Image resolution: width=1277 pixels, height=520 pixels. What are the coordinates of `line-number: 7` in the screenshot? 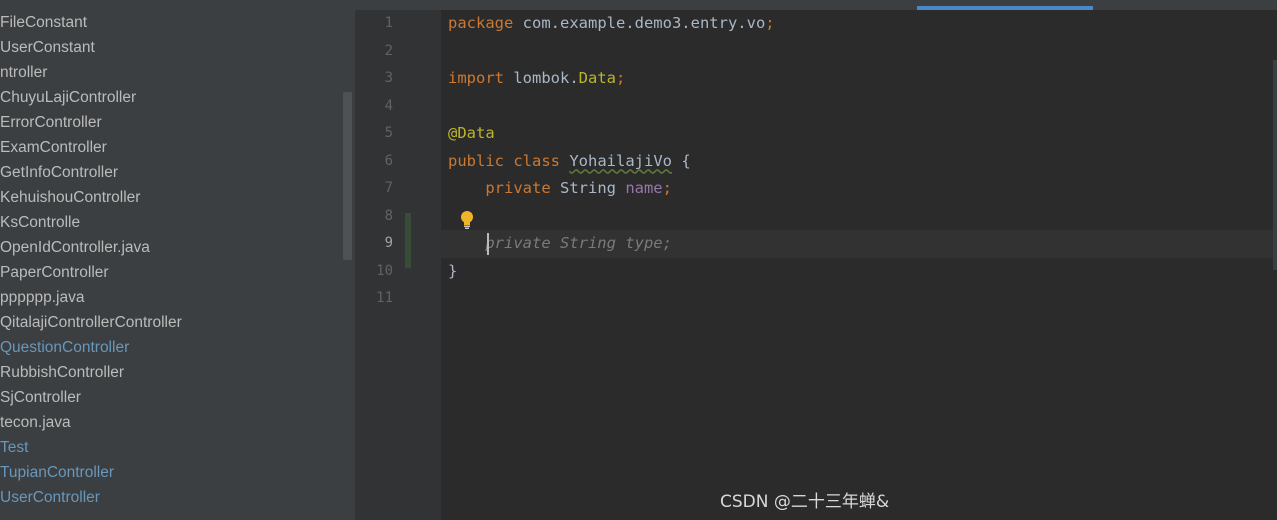 It's located at (388, 188).